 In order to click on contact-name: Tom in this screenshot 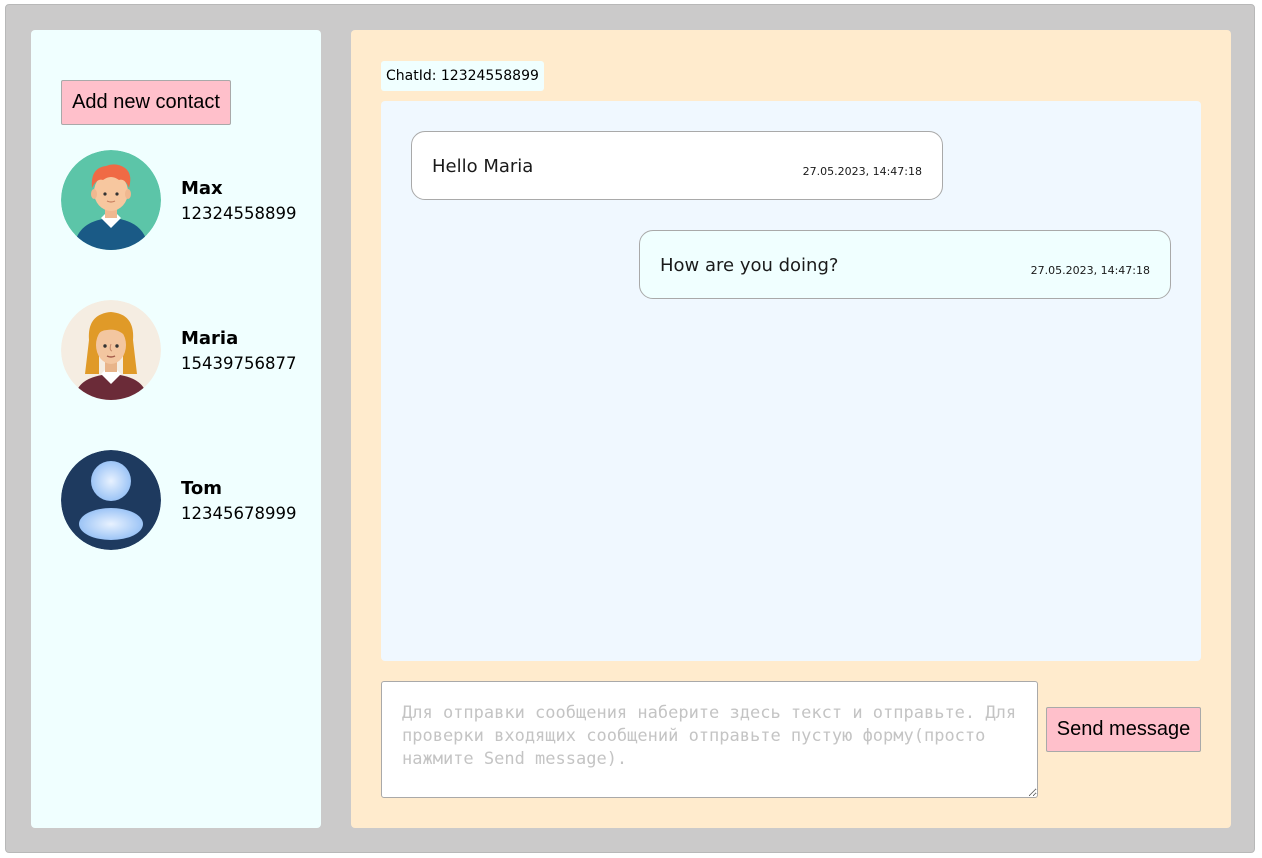, I will do `click(202, 488)`.